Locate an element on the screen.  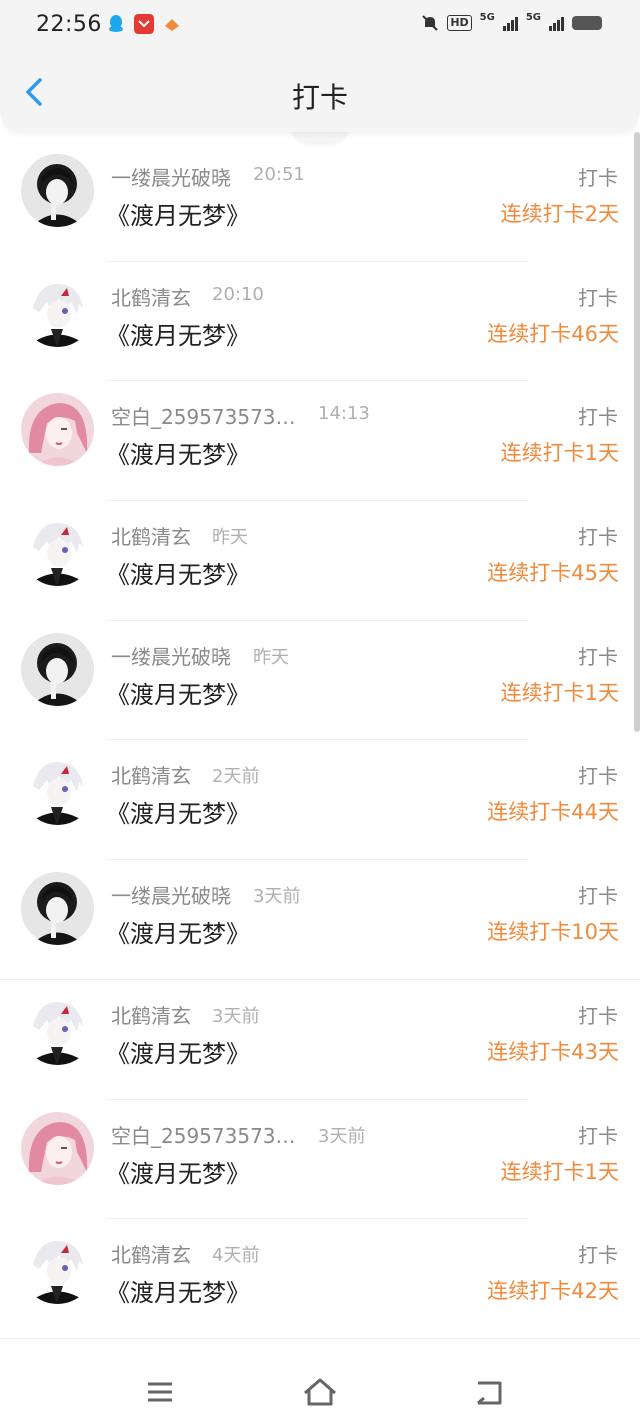
app-header: 打卡 is located at coordinates (320, 92).